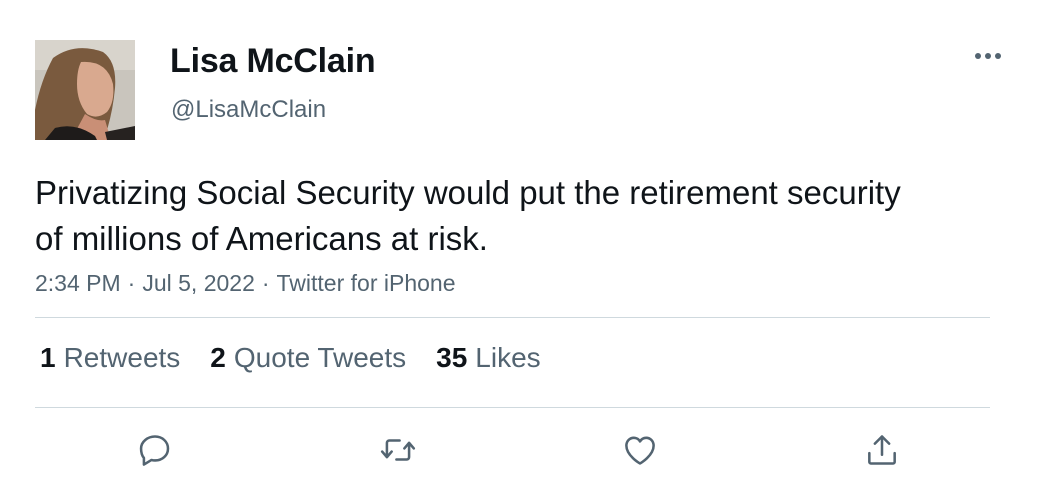 The height and width of the screenshot is (480, 1050). Describe the element at coordinates (48, 357) in the screenshot. I see `retweets-count: 1` at that location.